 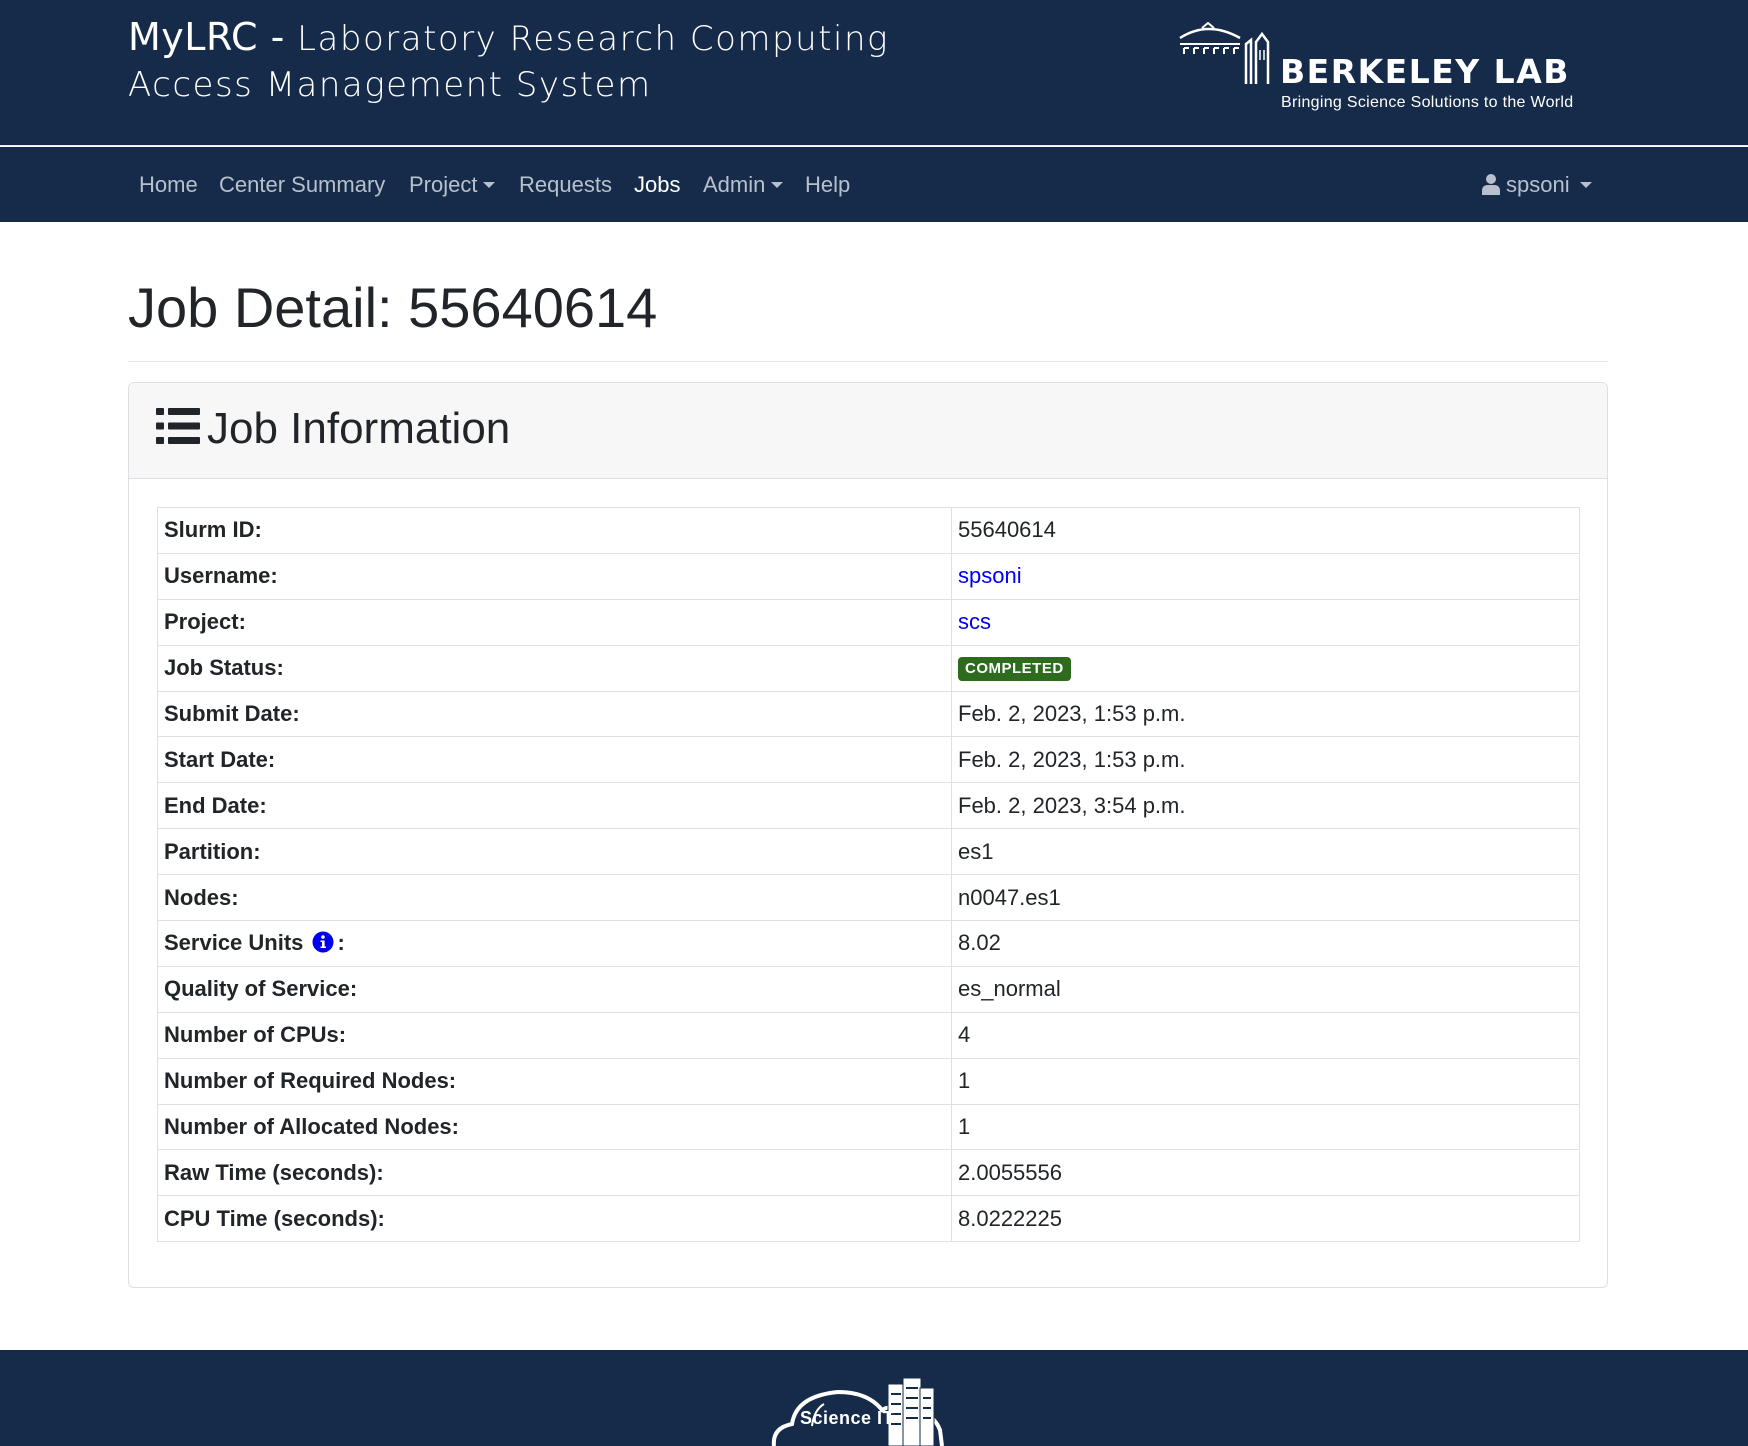 I want to click on table-row: Username: spsoni, so click(x=868, y=576).